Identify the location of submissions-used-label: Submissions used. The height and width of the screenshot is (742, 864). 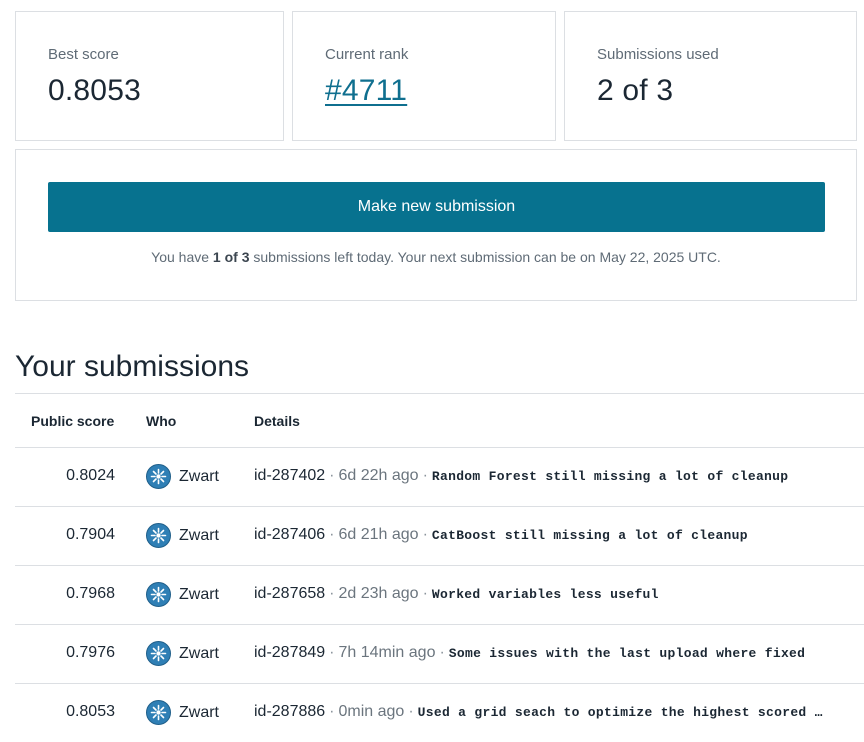
(658, 54).